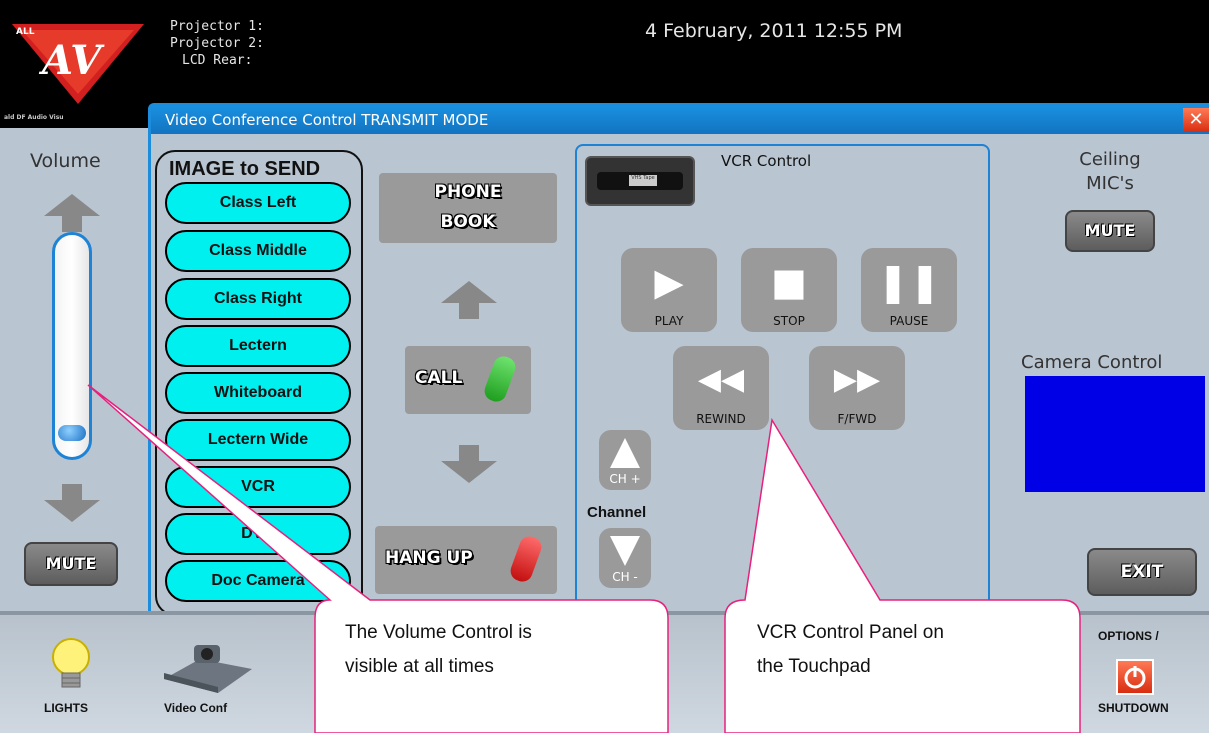 This screenshot has height=733, width=1209. I want to click on channel-down-label: CH -, so click(625, 577).